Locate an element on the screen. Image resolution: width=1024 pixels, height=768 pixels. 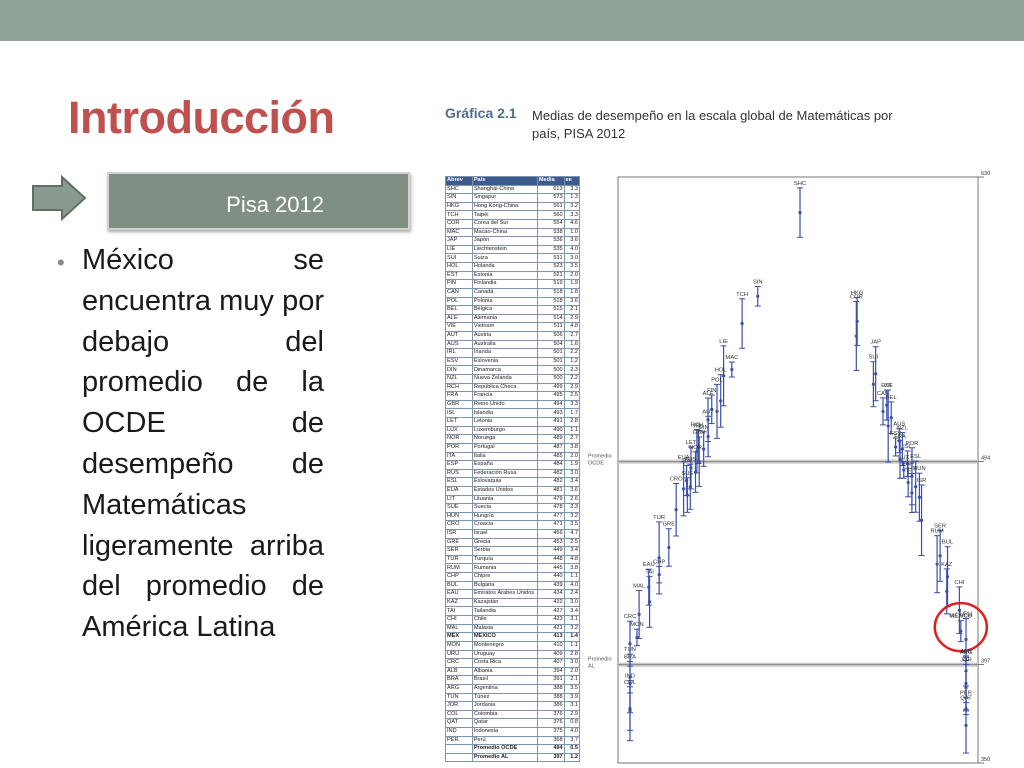
figure-number: Gráfica 2.1 is located at coordinates (481, 113).